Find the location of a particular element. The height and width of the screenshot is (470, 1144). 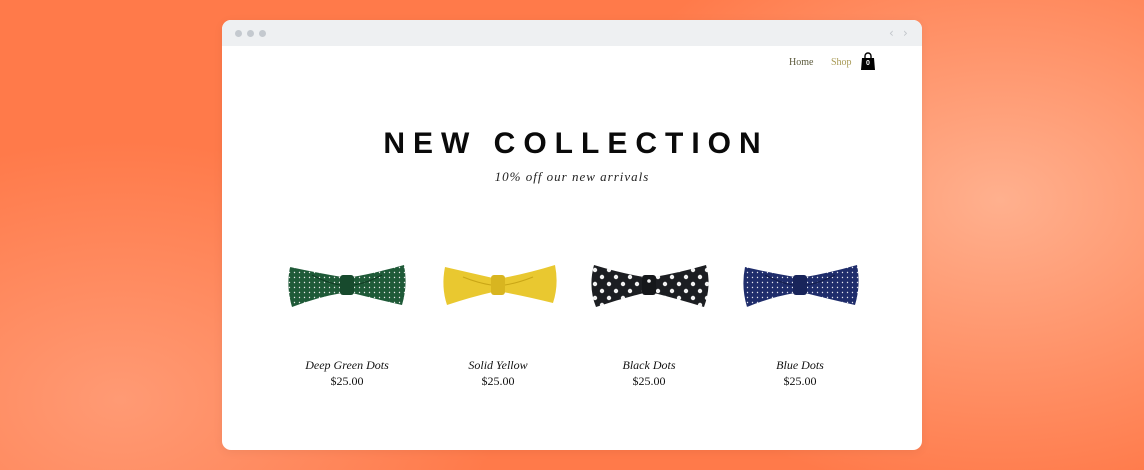

nav-shop-link: Shop is located at coordinates (841, 63).